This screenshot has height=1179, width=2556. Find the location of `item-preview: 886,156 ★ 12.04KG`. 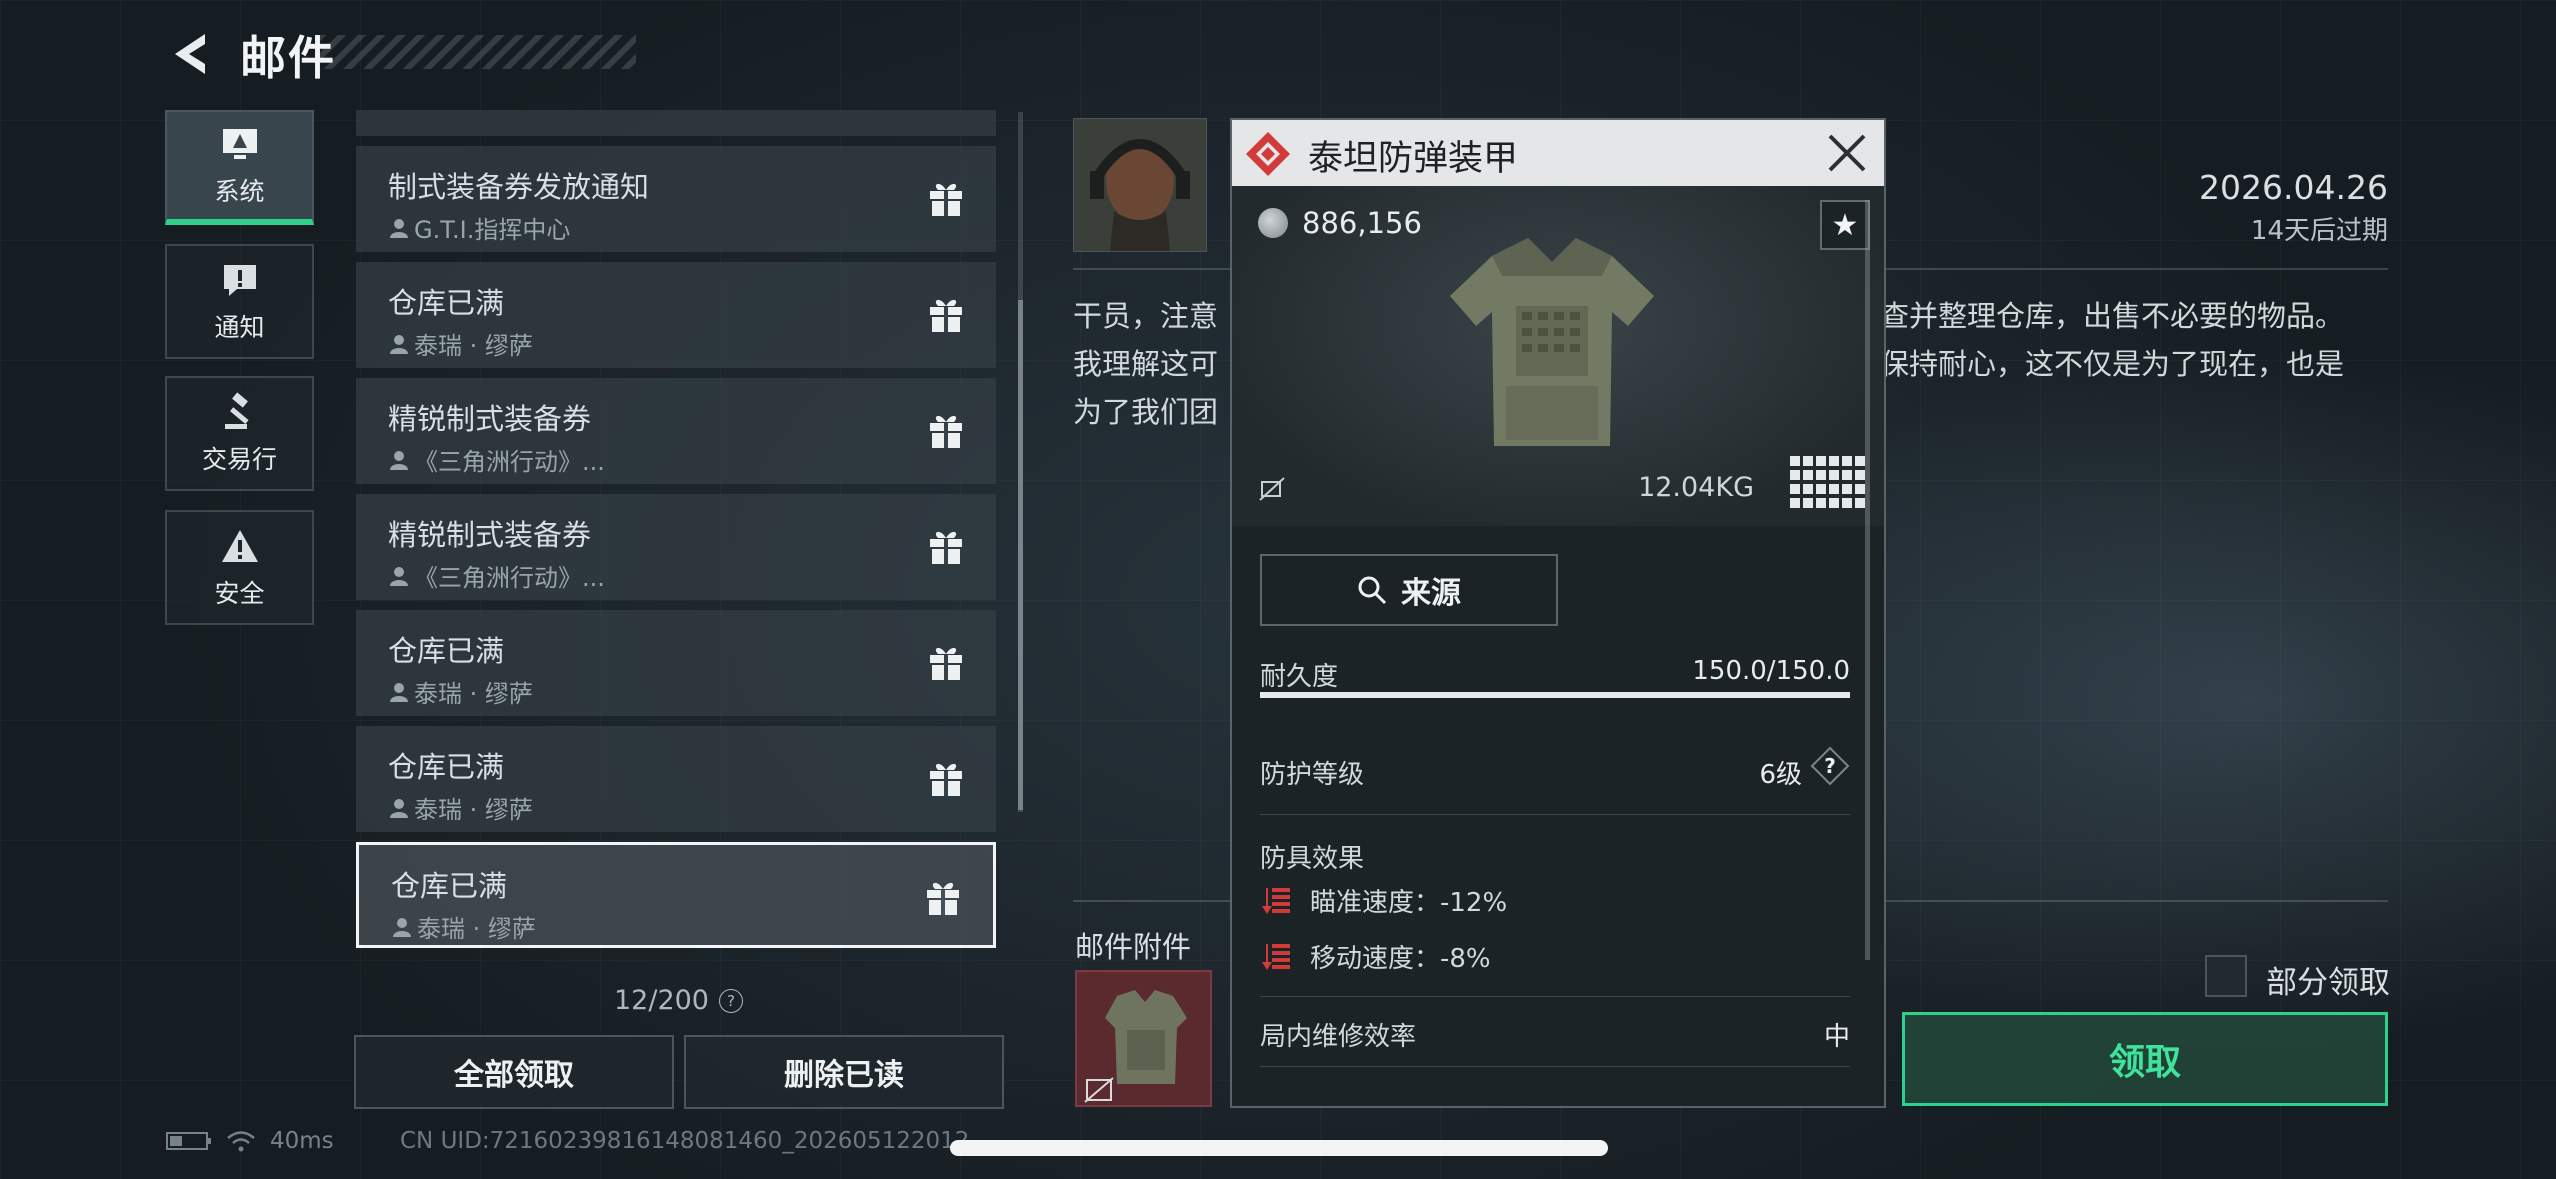

item-preview: 886,156 ★ 12.04KG is located at coordinates (1558, 356).